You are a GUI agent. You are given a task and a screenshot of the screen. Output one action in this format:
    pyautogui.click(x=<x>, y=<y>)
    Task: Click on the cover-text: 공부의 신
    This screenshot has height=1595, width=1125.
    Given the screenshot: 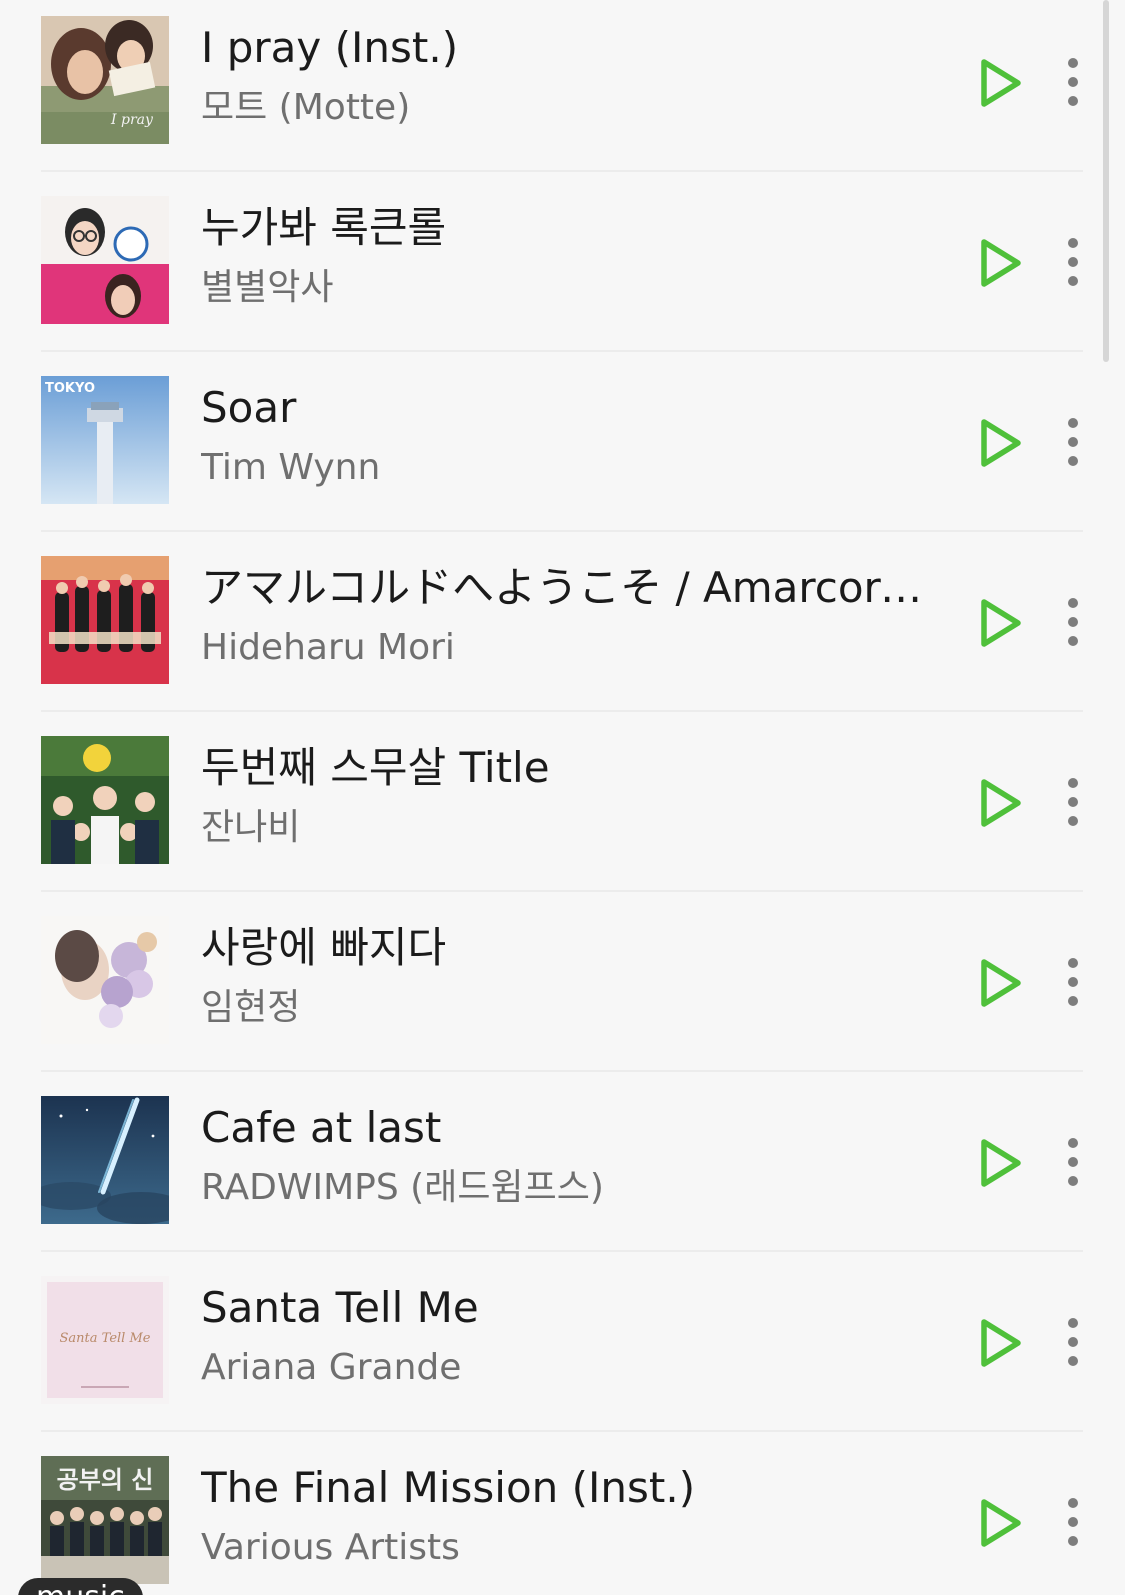 What is the action you would take?
    pyautogui.click(x=105, y=1480)
    